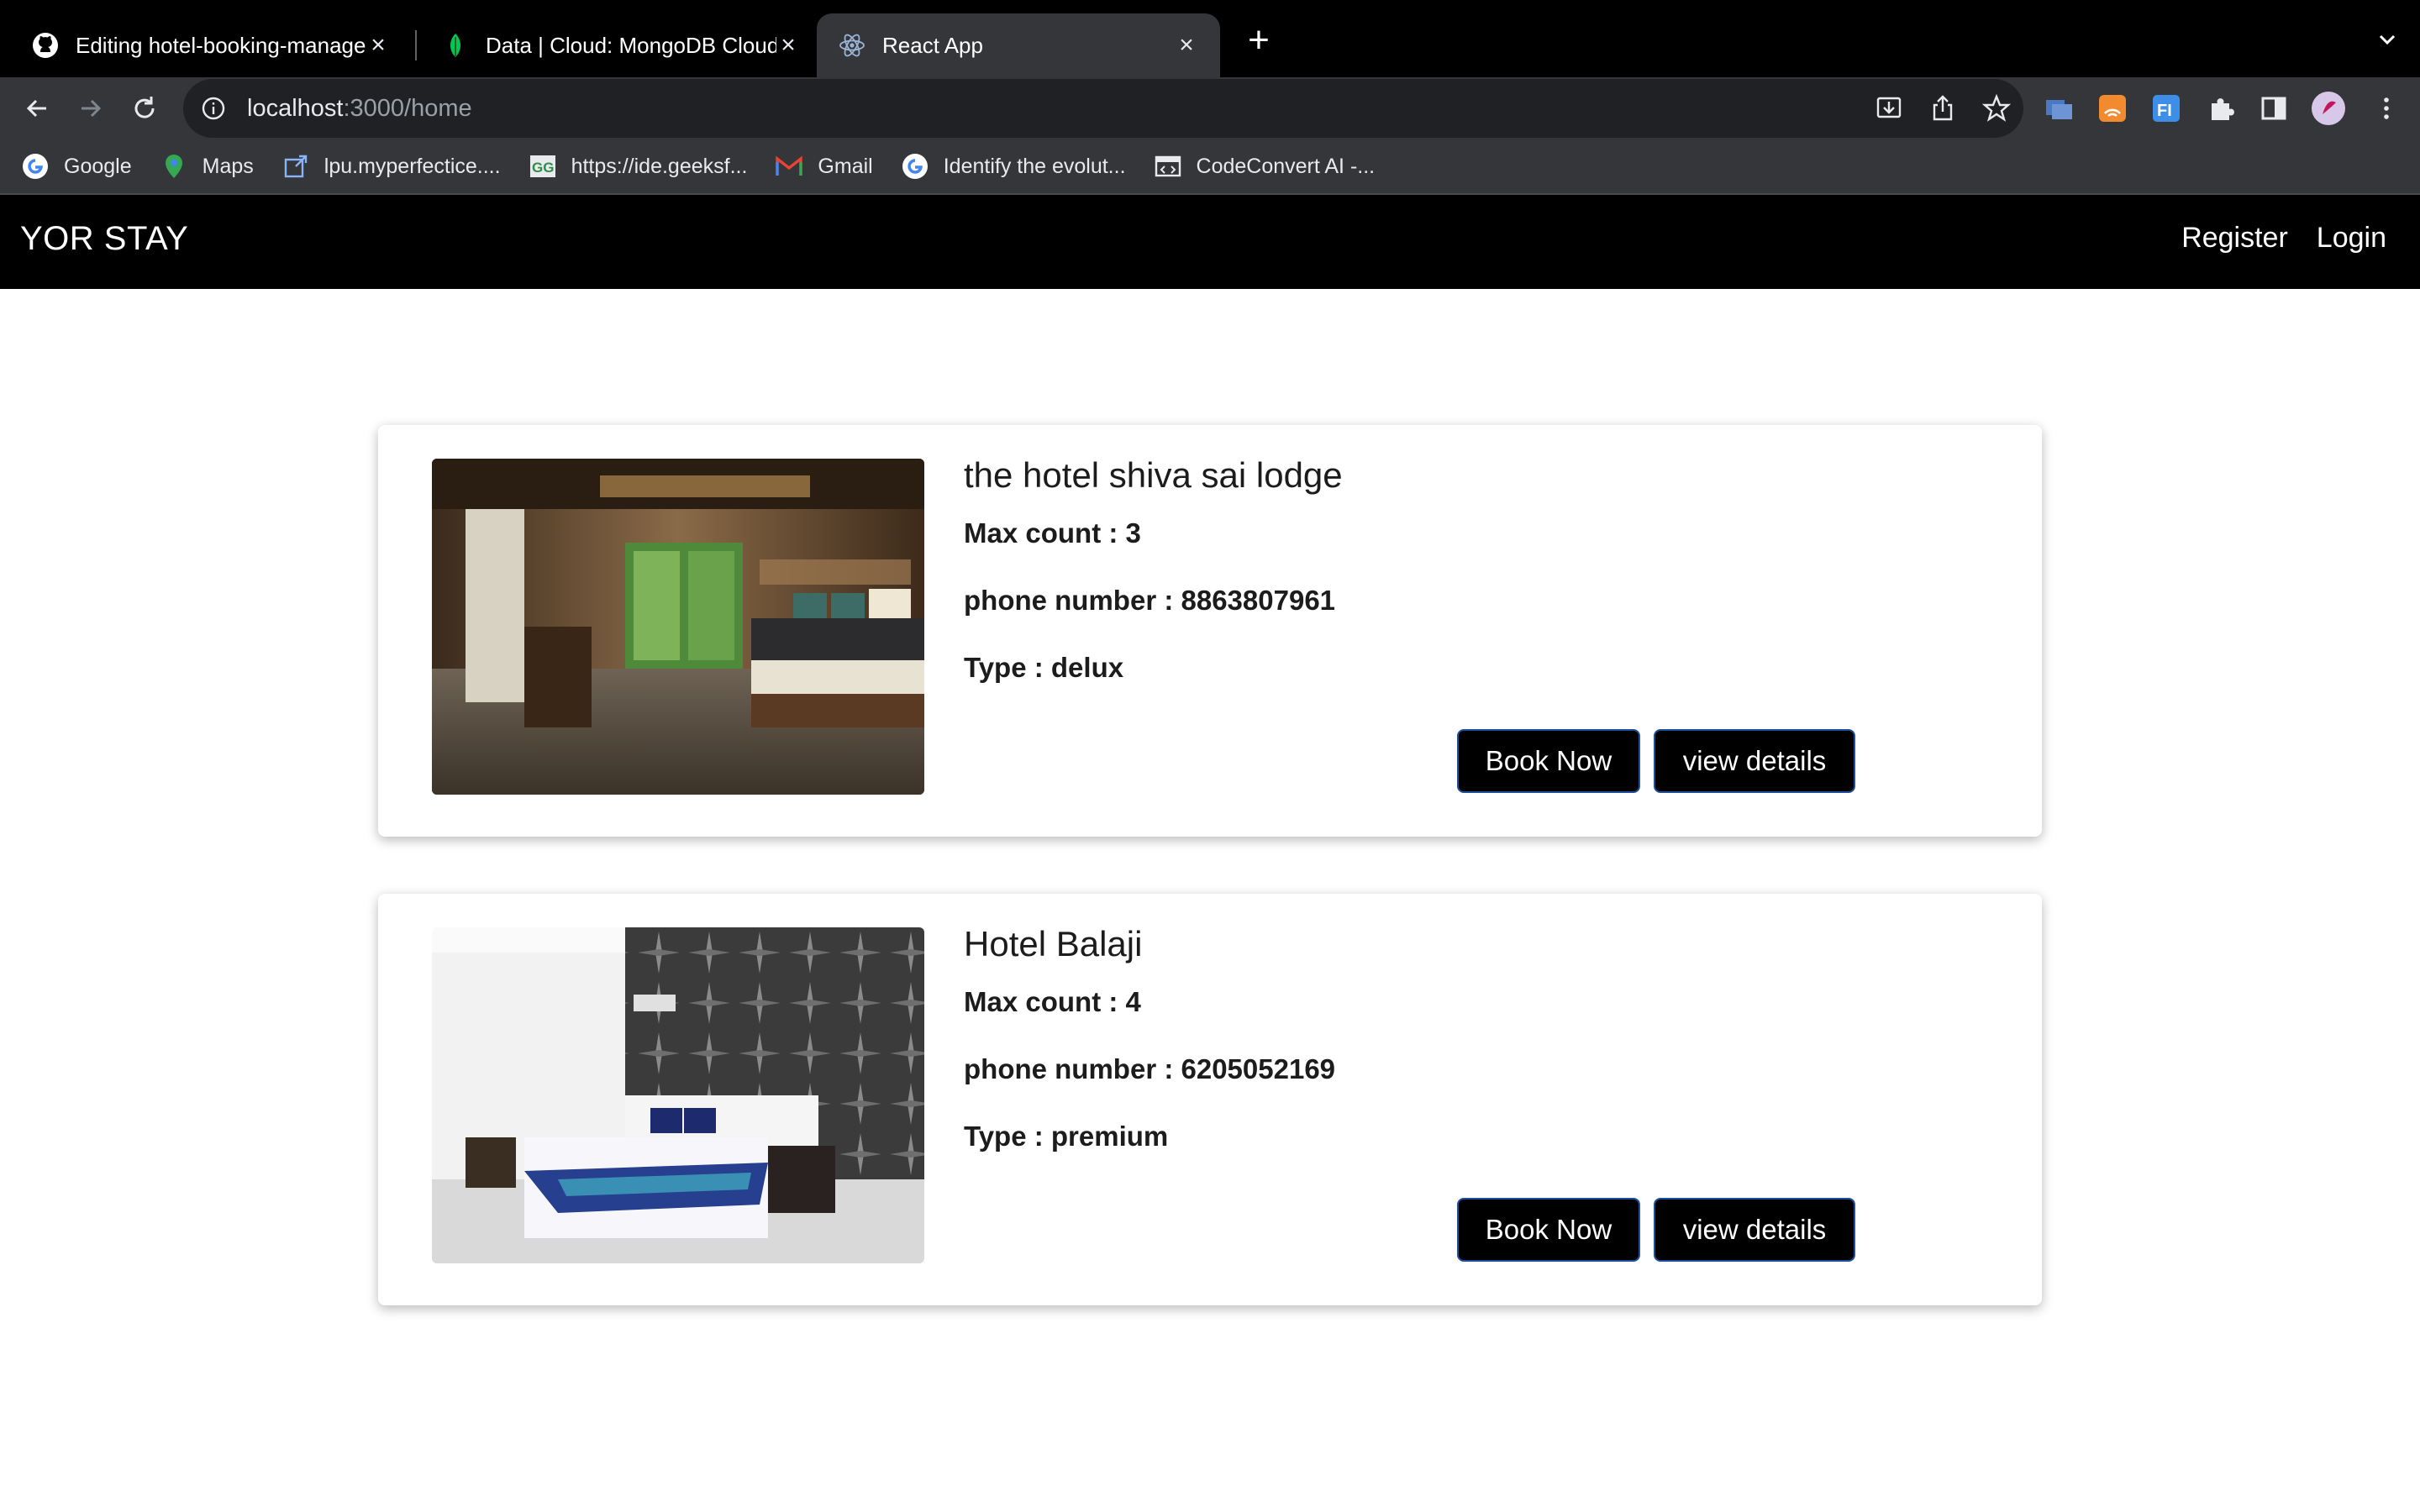 The width and height of the screenshot is (2420, 1512). I want to click on external-link-icon, so click(295, 166).